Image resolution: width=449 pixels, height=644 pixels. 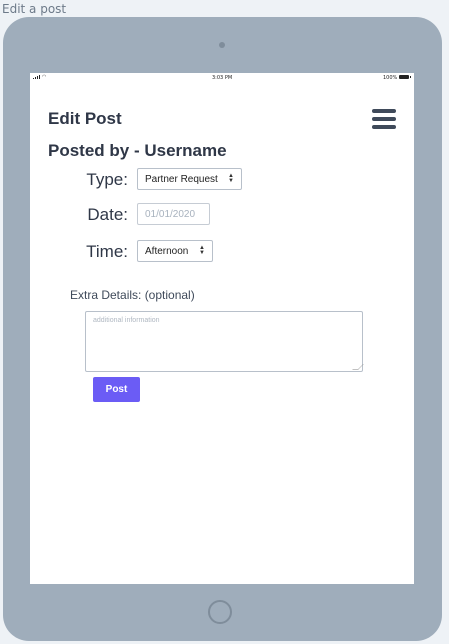 I want to click on status-time: 3:03 PM, so click(x=222, y=78).